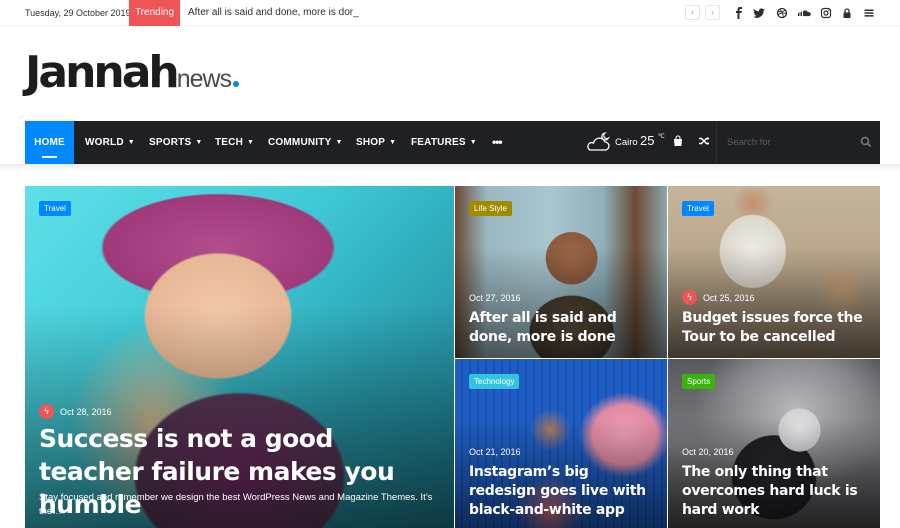  Describe the element at coordinates (490, 208) in the screenshot. I see `category-badge: Life Style` at that location.